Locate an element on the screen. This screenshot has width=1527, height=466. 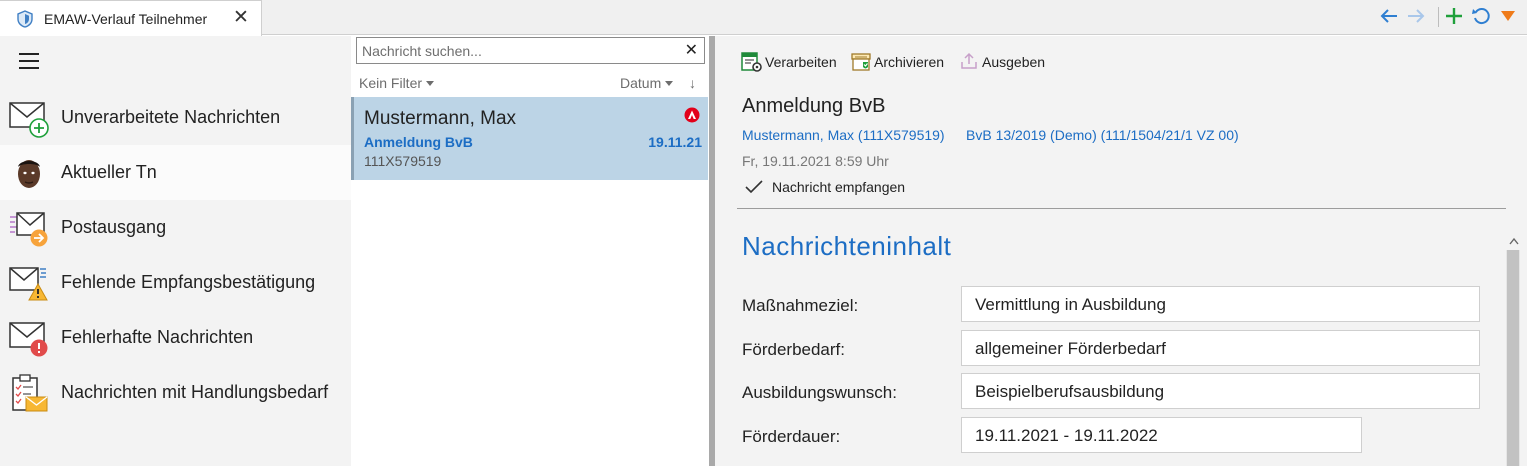
shield-icon is located at coordinates (25, 21).